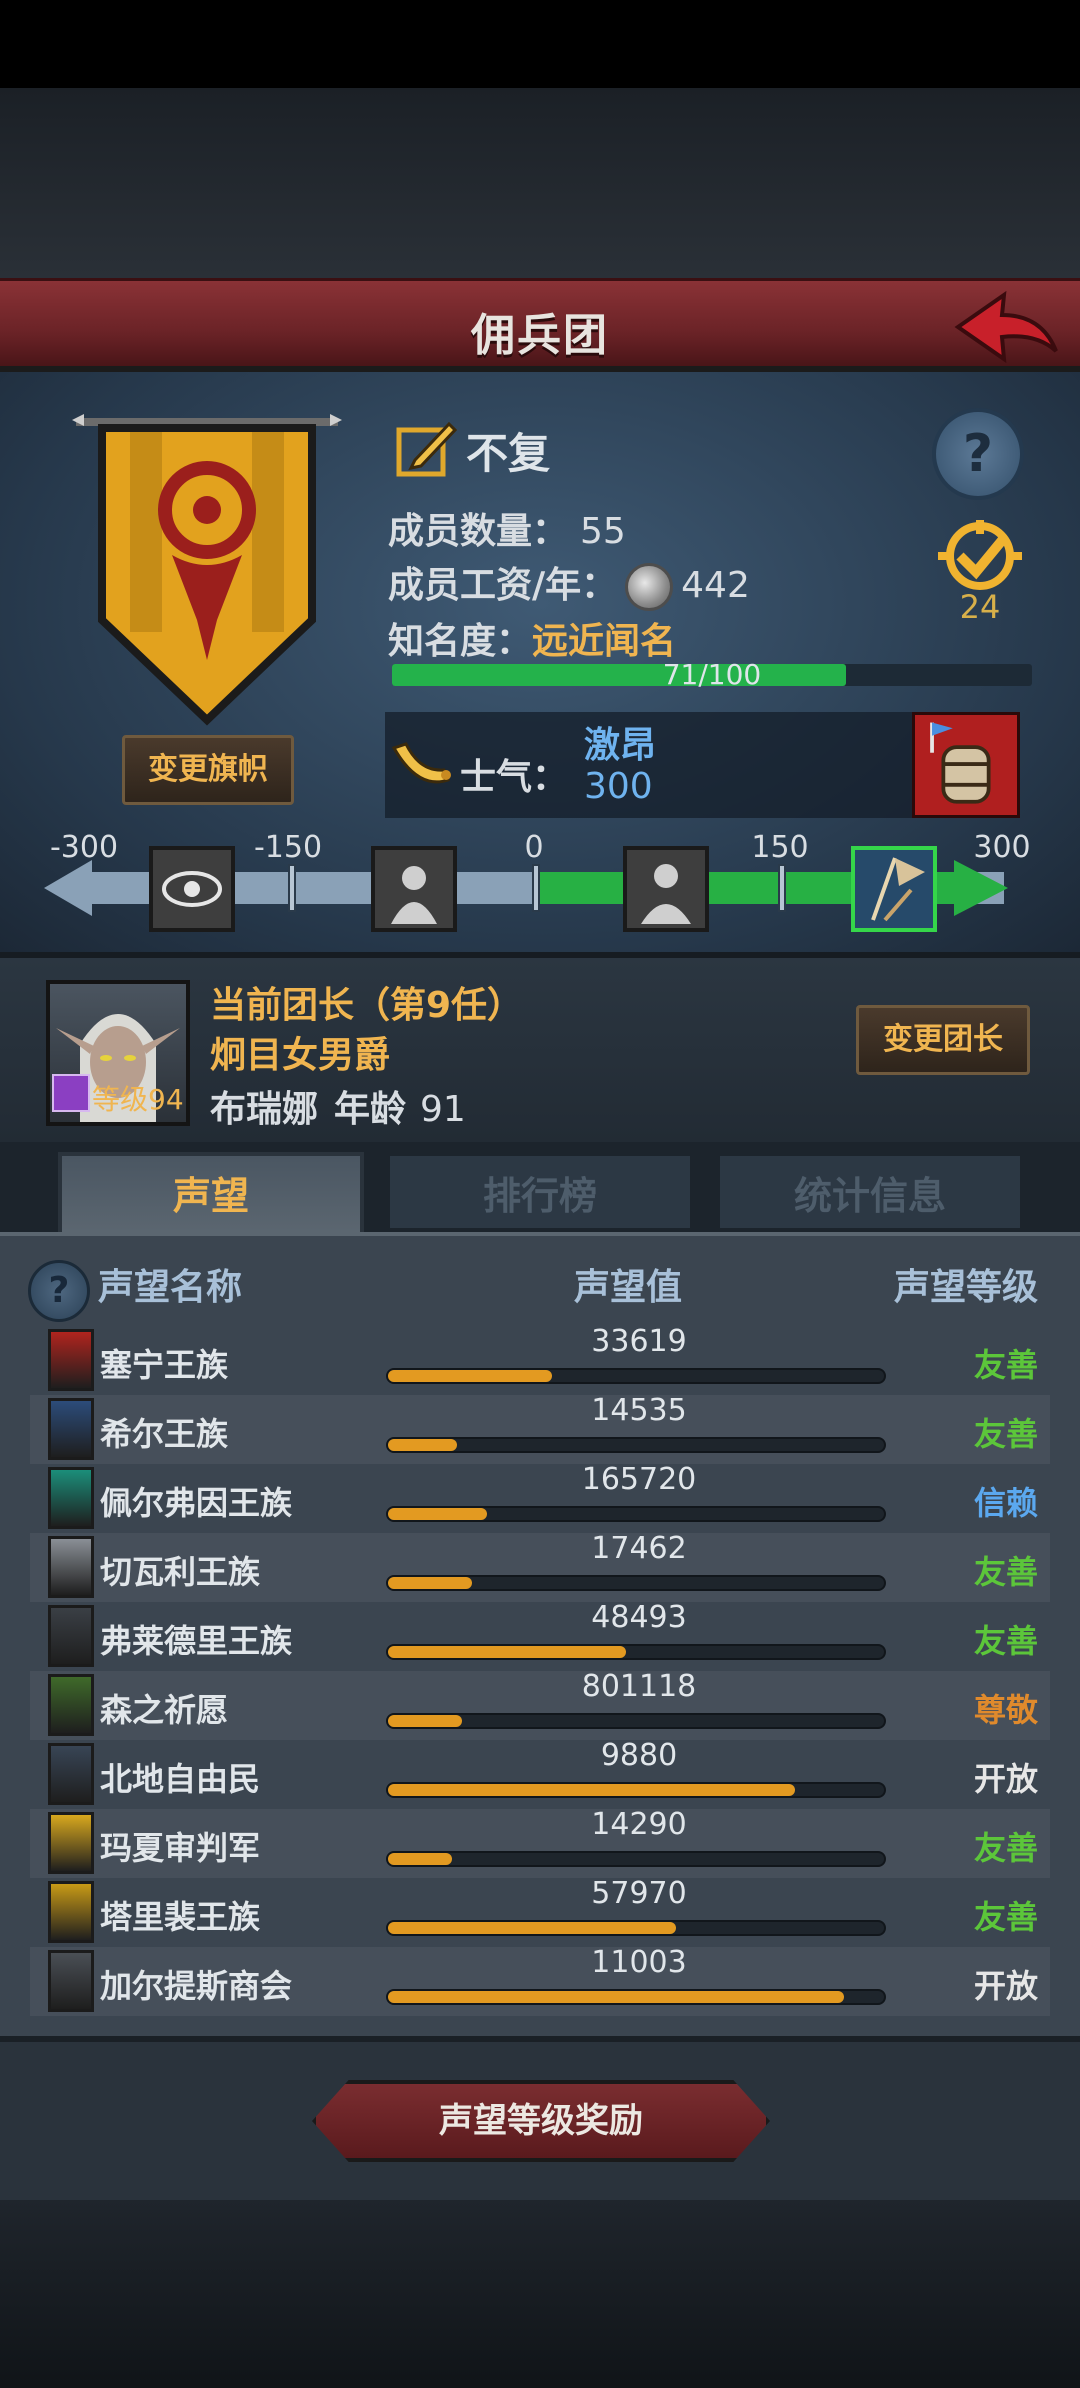  Describe the element at coordinates (1005, 1779) in the screenshot. I see `reputation-level: 开放` at that location.